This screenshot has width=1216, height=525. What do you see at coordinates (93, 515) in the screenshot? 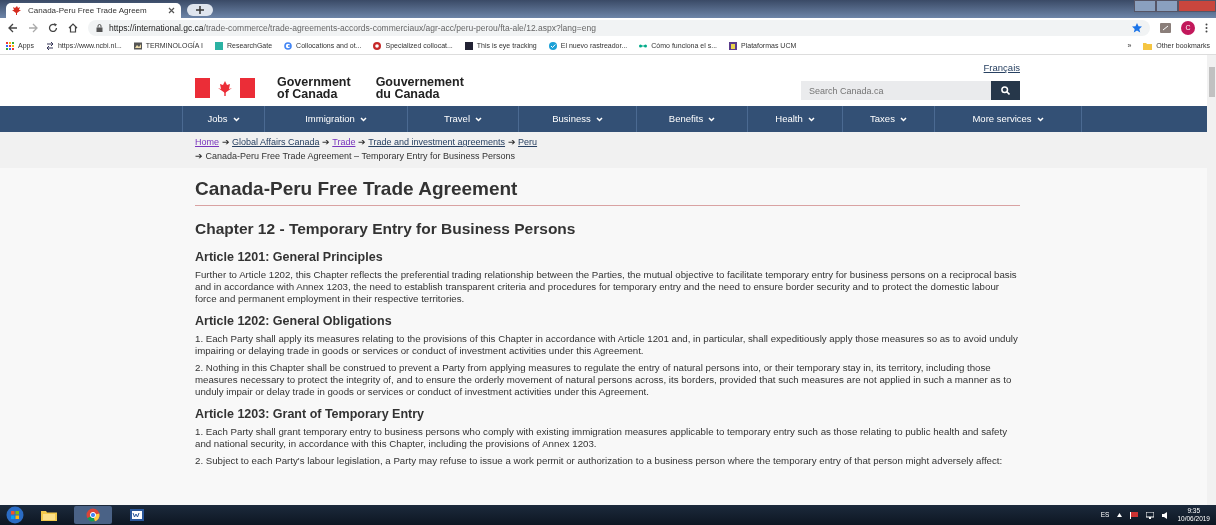
I see `browser-icon` at bounding box center [93, 515].